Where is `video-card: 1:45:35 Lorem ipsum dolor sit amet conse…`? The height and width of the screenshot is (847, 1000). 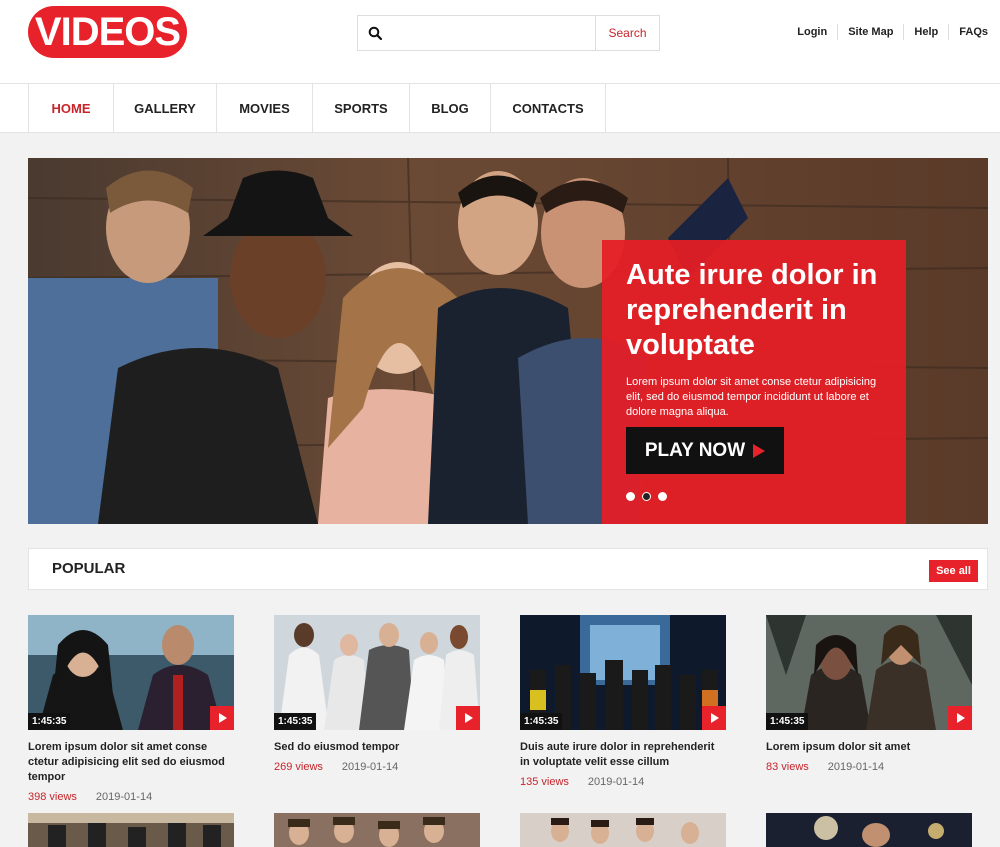
video-card: 1:45:35 Lorem ipsum dolor sit amet conse… is located at coordinates (131, 709).